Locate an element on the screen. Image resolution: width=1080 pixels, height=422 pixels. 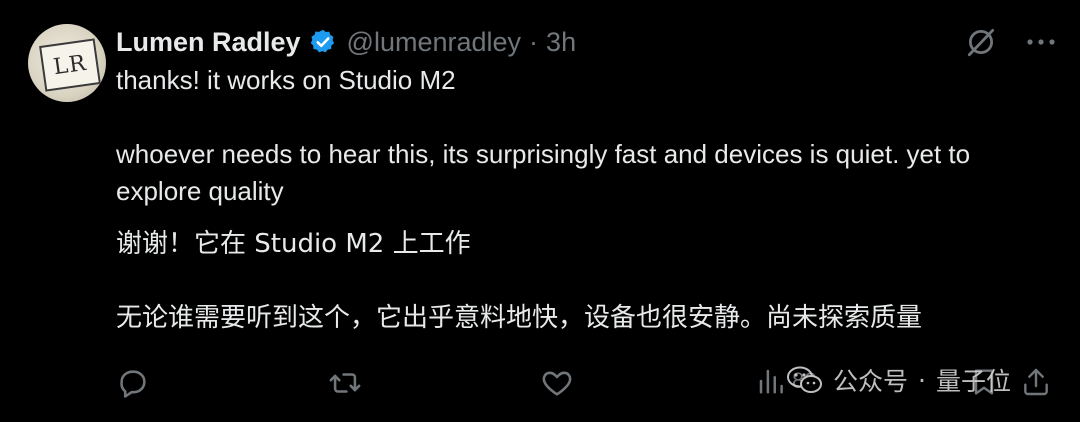
like-button is located at coordinates (557, 383).